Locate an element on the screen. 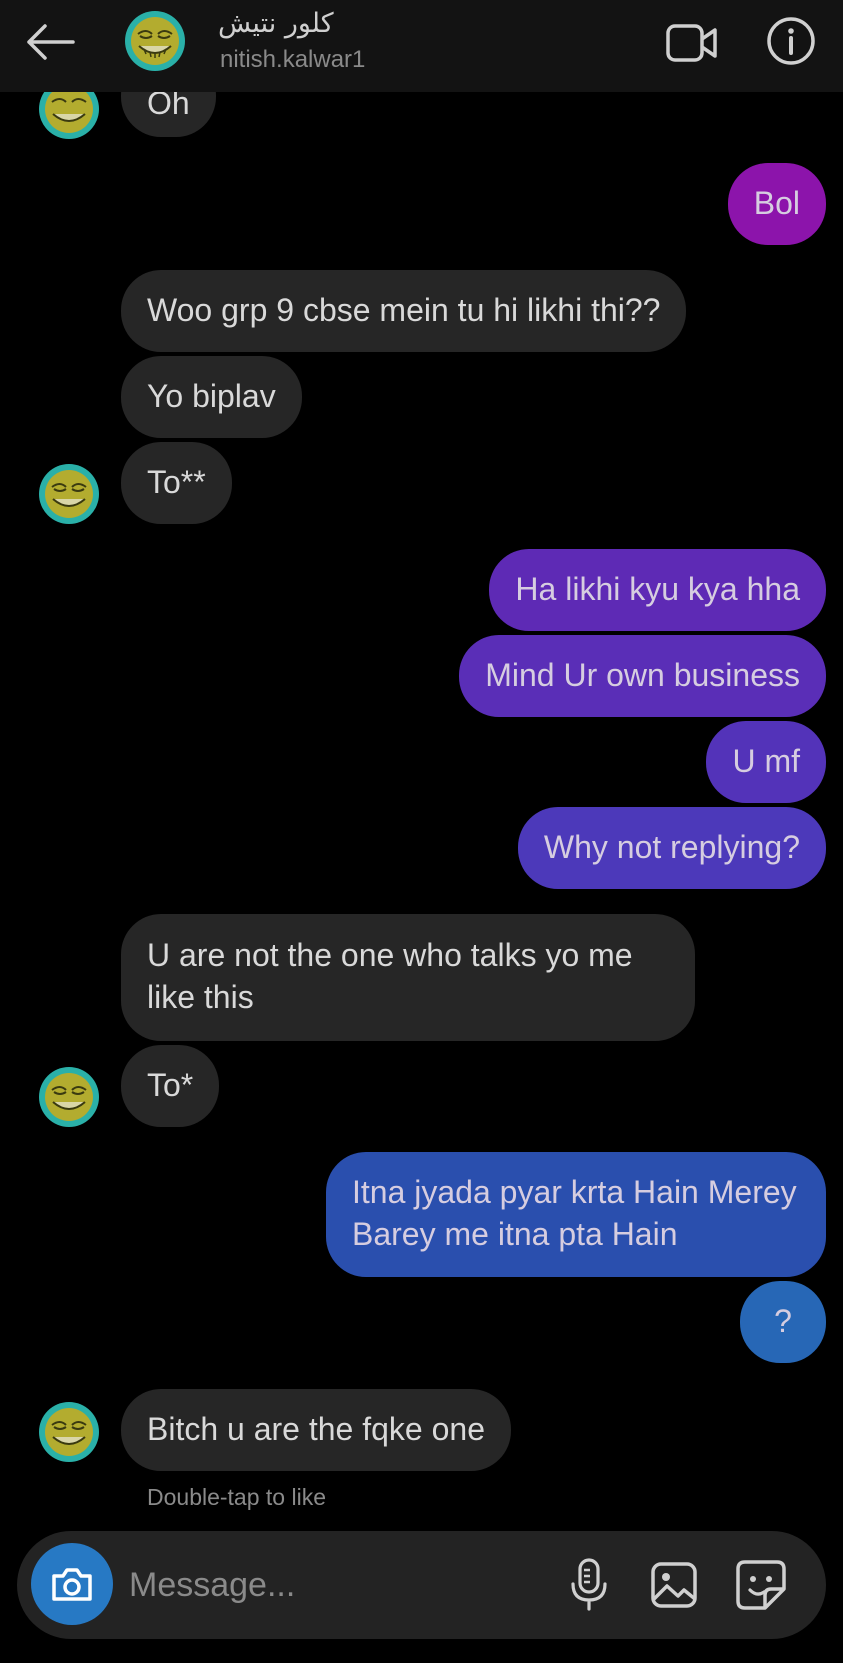 The width and height of the screenshot is (843, 1663). message-bubble-incoming: Woo grp 9 cbse mein tu hi likhi thi?? is located at coordinates (404, 311).